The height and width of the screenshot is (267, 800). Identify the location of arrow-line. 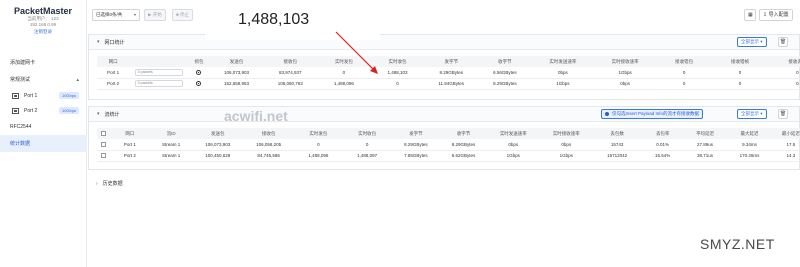
(355, 51).